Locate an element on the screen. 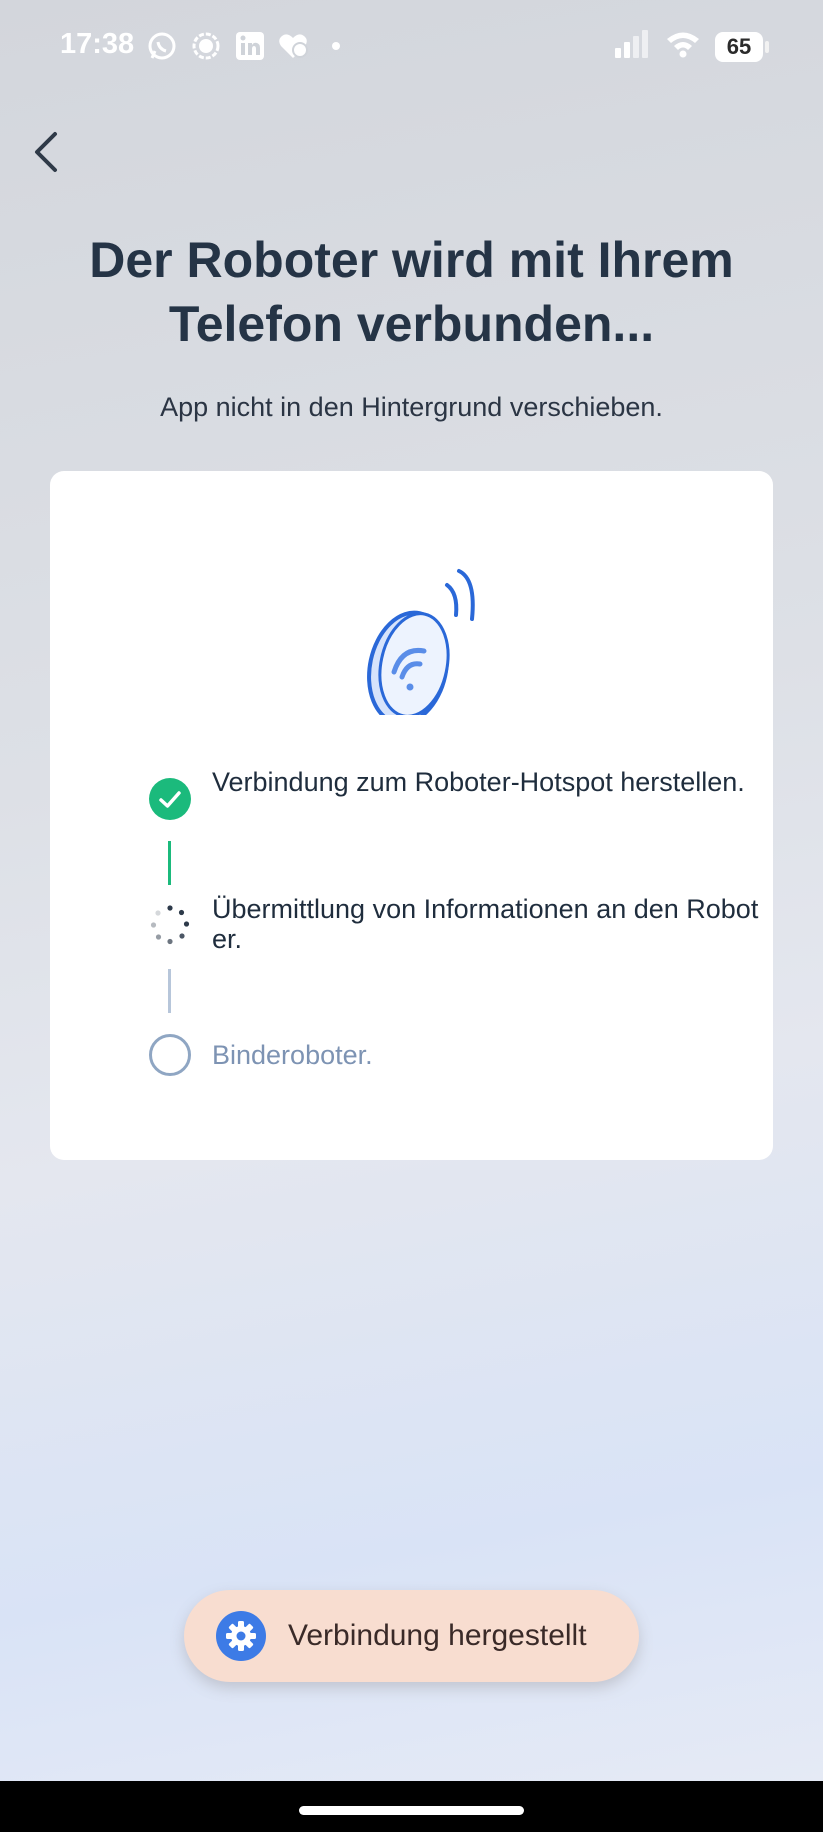 This screenshot has height=1832, width=823. check-icon is located at coordinates (170, 799).